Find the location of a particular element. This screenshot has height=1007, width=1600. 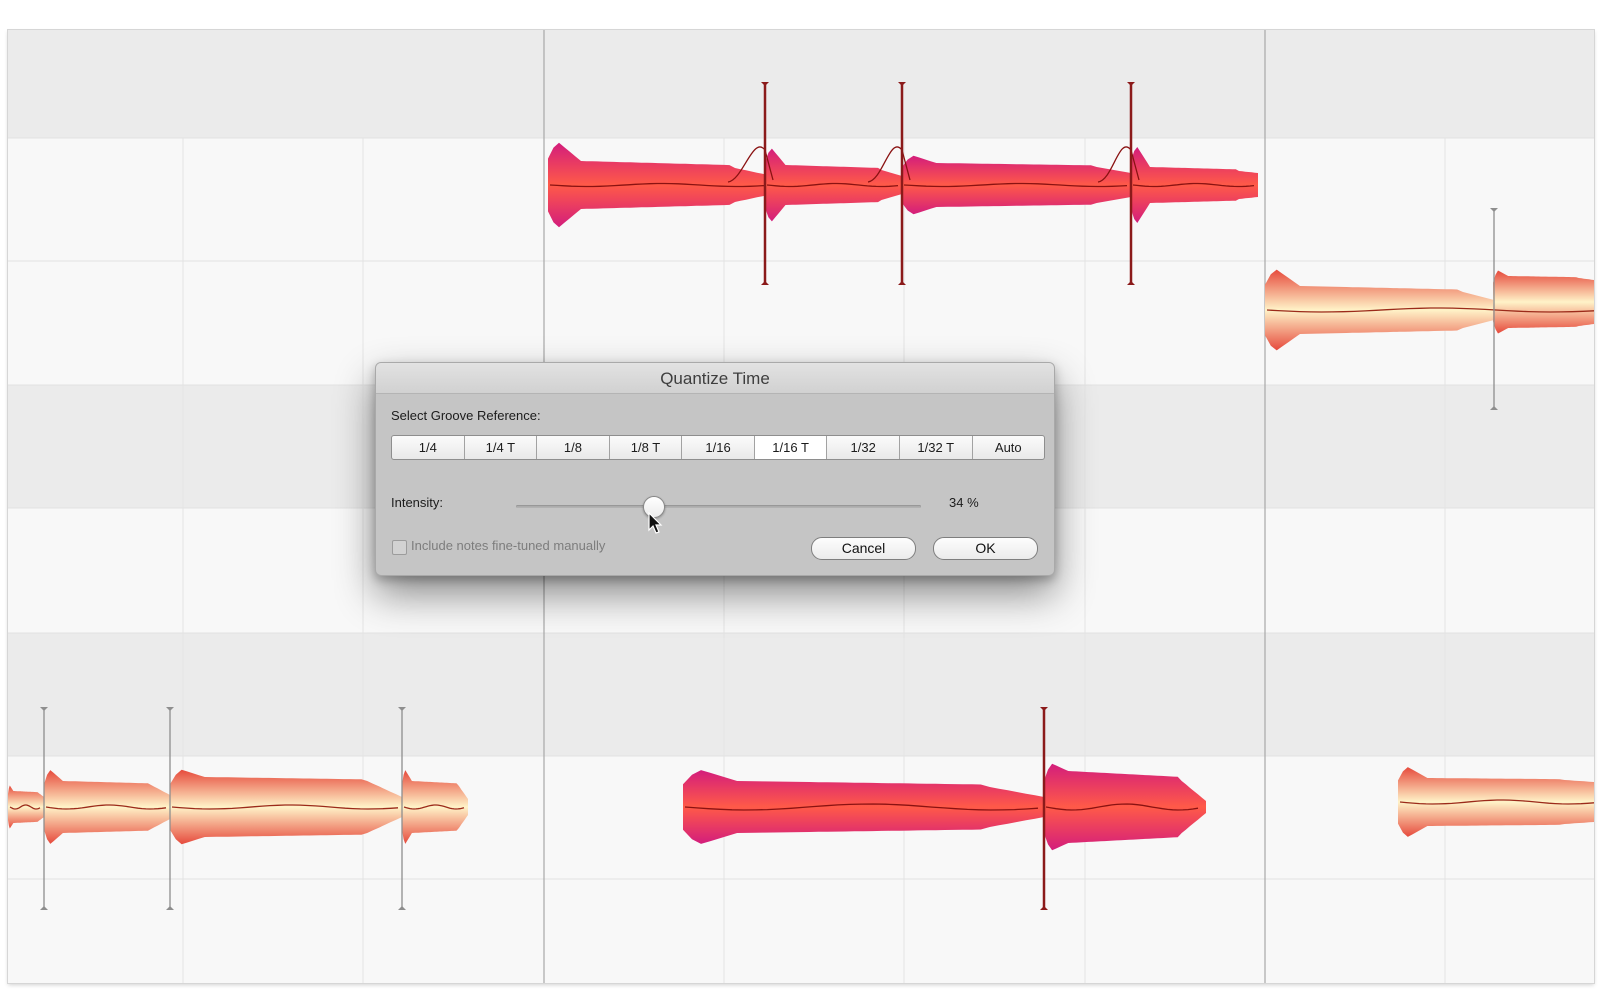

cancel-button: Cancel is located at coordinates (863, 548).